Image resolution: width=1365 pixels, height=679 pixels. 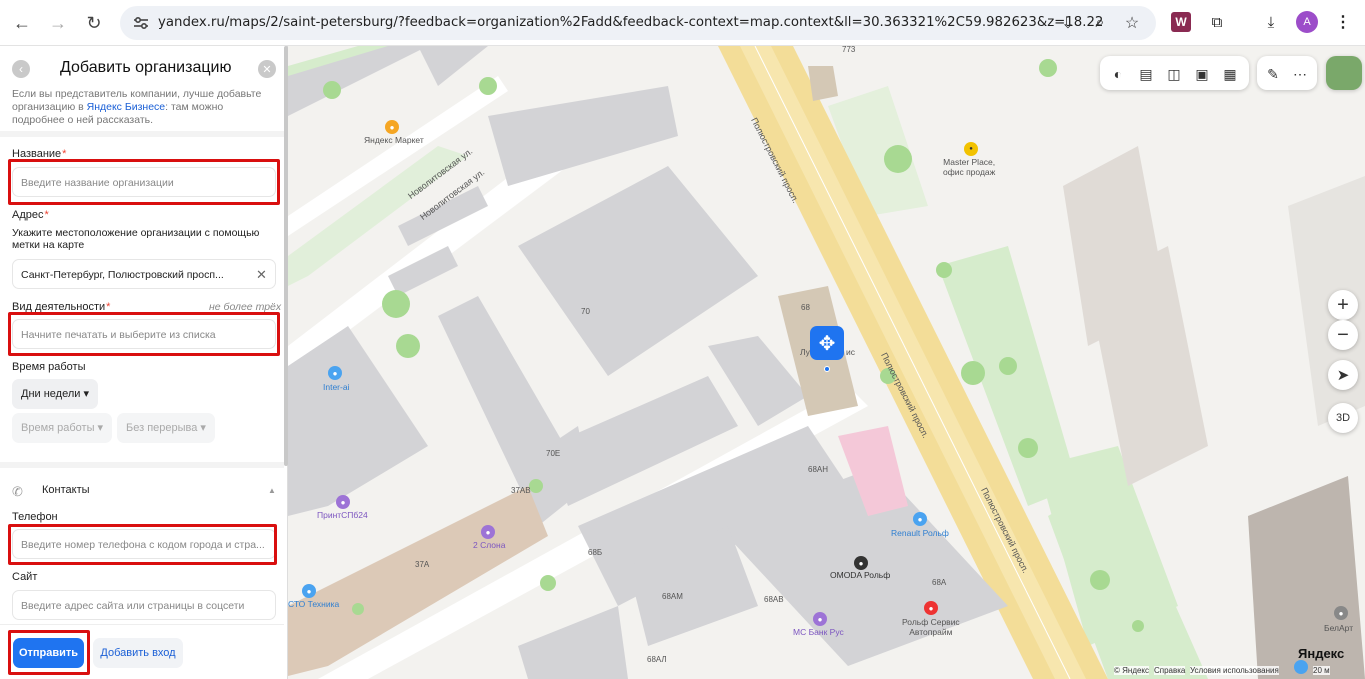 What do you see at coordinates (1343, 375) in the screenshot?
I see `locate-icon: ➤` at bounding box center [1343, 375].